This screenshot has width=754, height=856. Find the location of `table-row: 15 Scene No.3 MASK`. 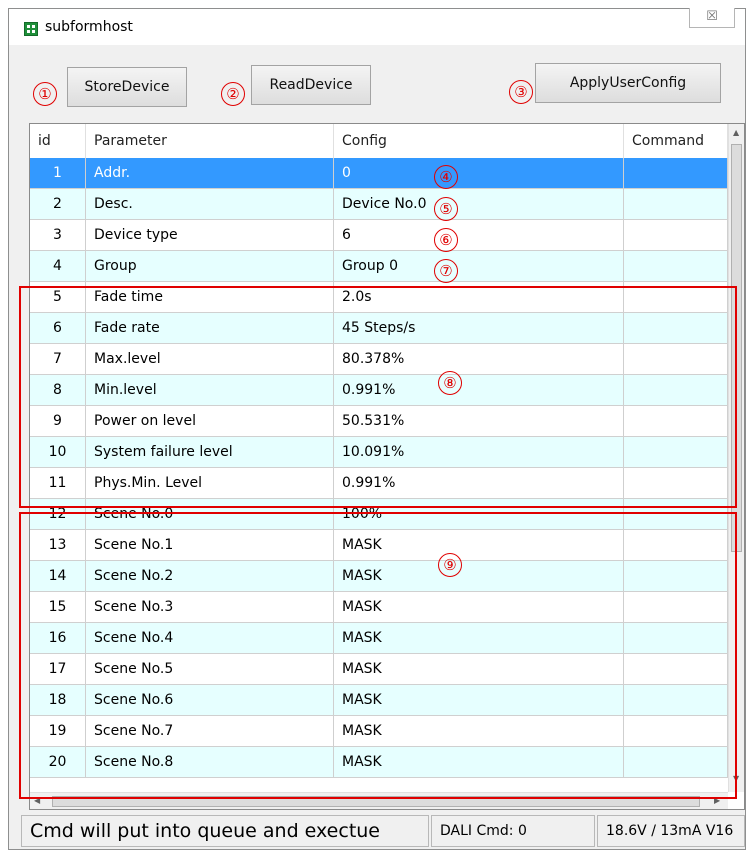

table-row: 15 Scene No.3 MASK is located at coordinates (379, 607).